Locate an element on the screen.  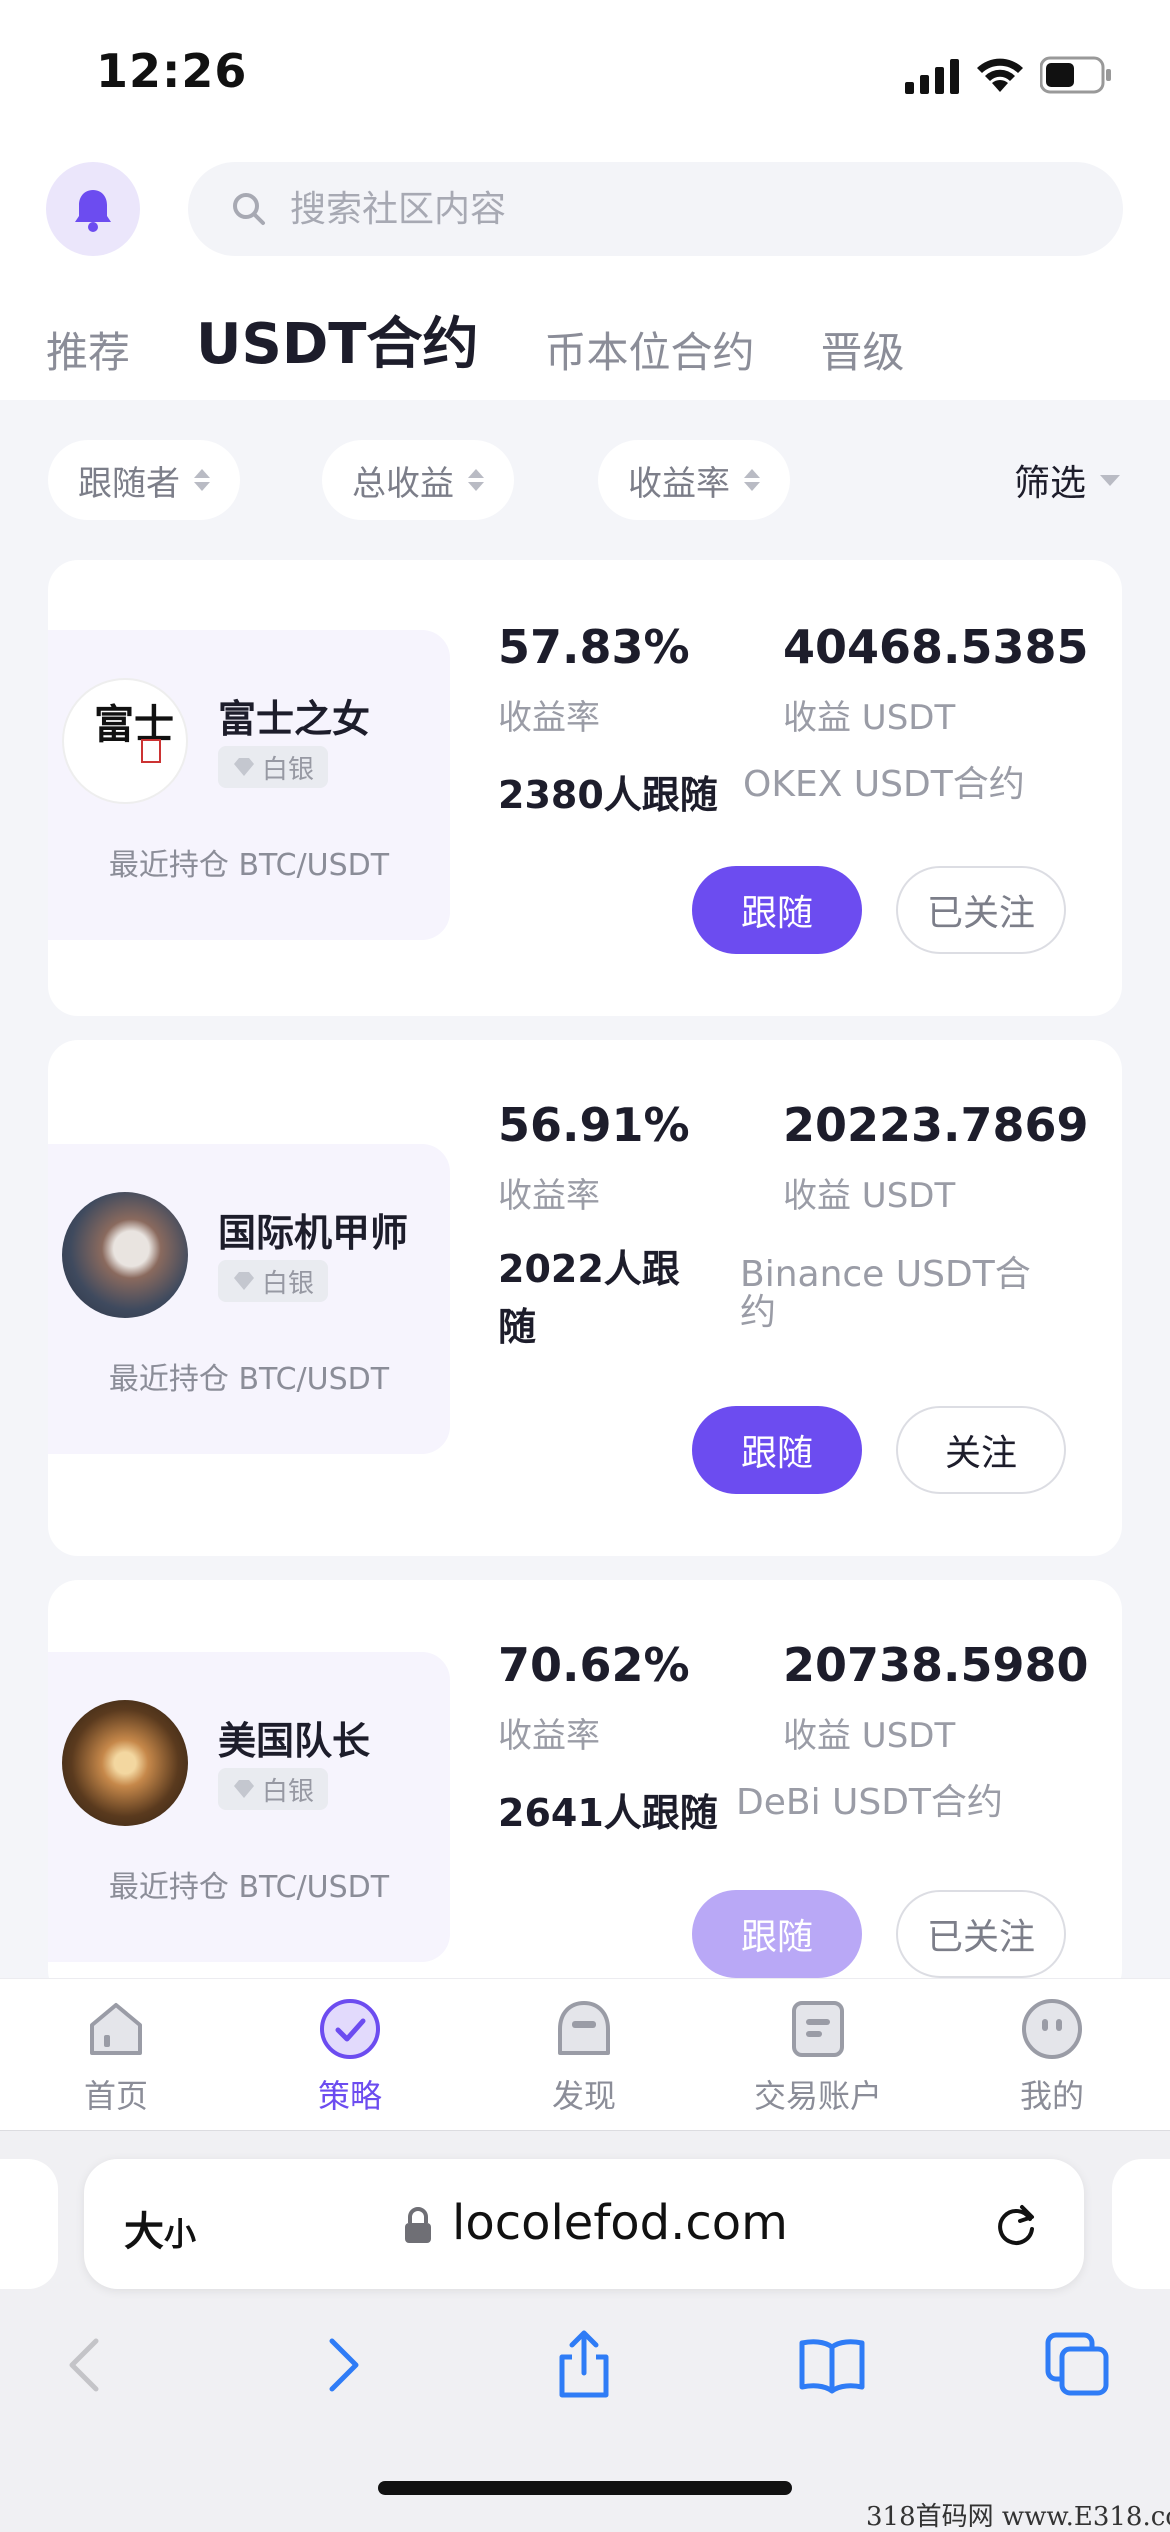
url-text: locolefod.com is located at coordinates (620, 2223).